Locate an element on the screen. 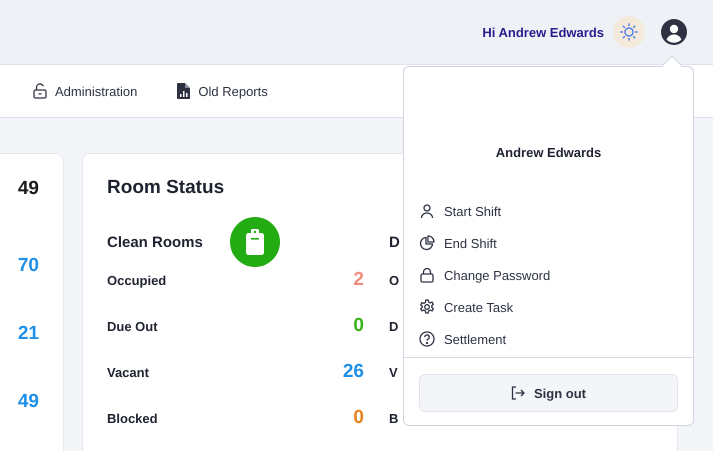  status-label: Vacant is located at coordinates (128, 372).